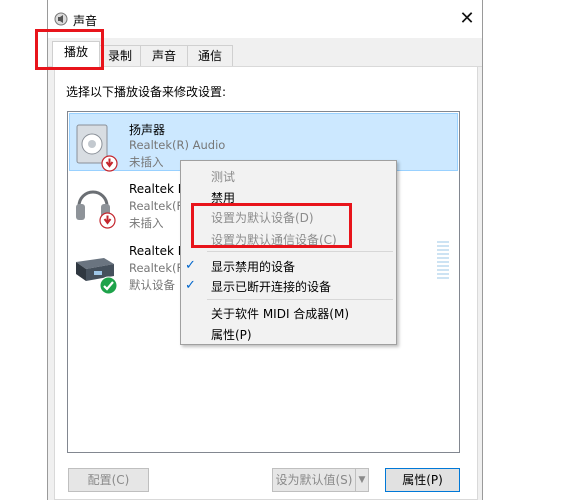 The image size is (566, 500). Describe the element at coordinates (314, 480) in the screenshot. I see `set-default-button: 设为默认值(S)` at that location.